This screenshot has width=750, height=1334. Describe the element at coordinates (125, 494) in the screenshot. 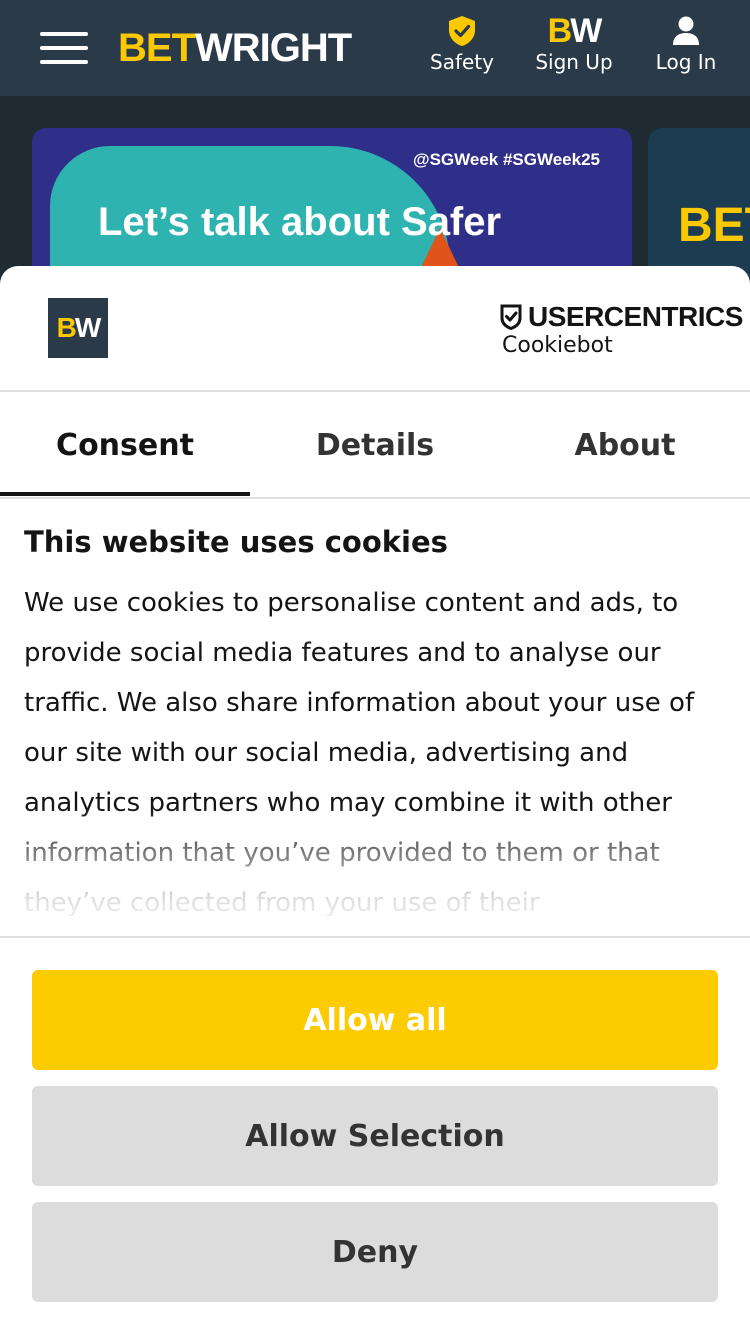

I see `active-tab-indicator` at that location.